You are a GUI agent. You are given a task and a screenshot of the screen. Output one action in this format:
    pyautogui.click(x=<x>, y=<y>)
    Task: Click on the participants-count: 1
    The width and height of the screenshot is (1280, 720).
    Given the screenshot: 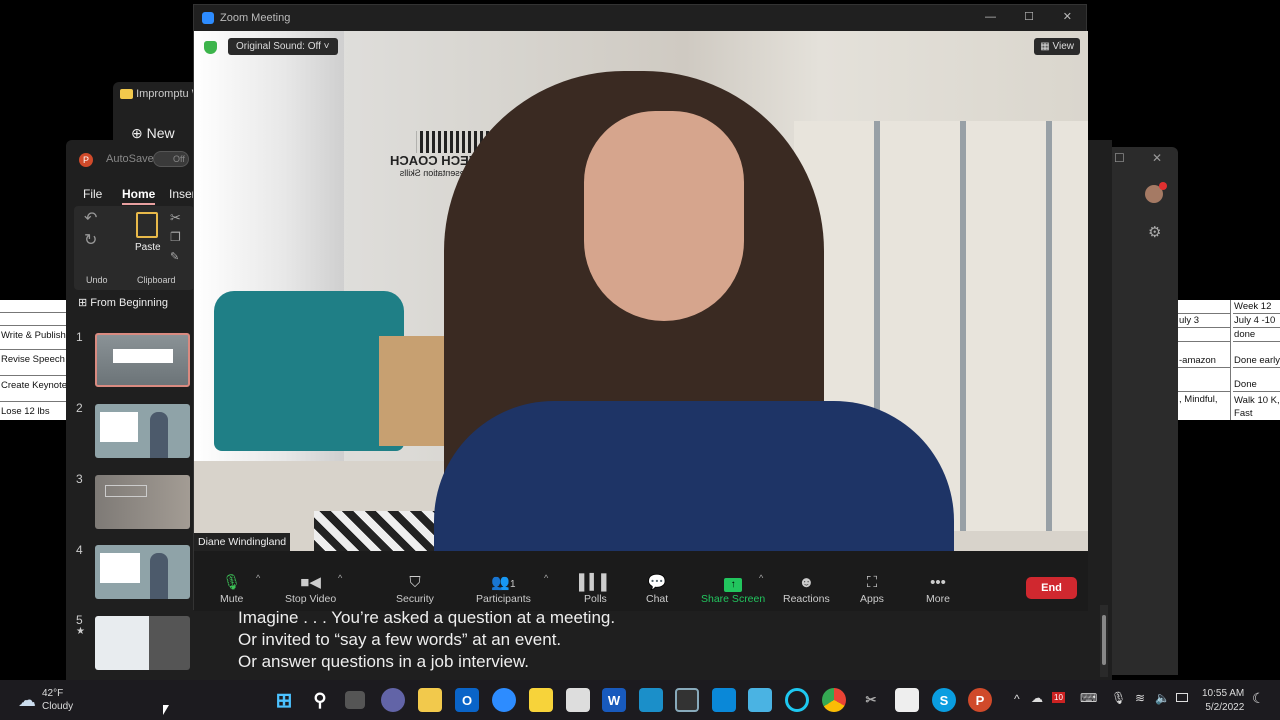 What is the action you would take?
    pyautogui.click(x=512, y=584)
    